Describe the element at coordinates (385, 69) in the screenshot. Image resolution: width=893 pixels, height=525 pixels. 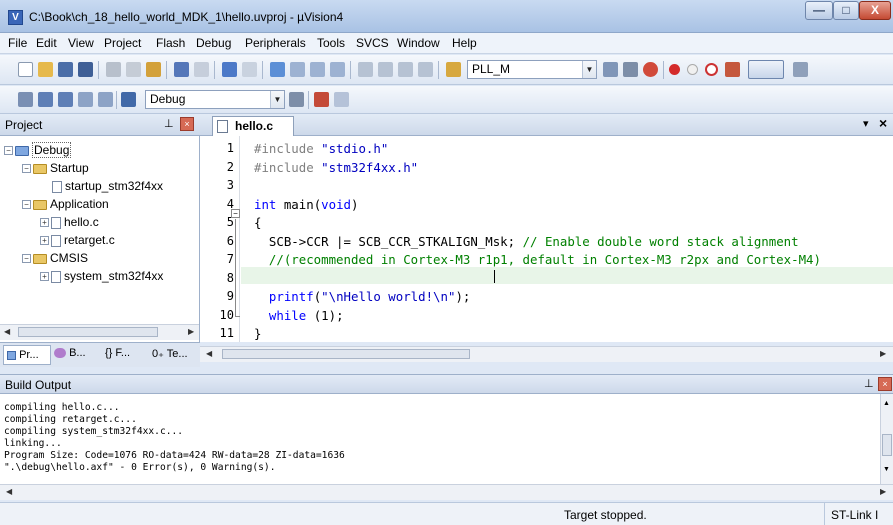
I see `unindent-icon` at that location.